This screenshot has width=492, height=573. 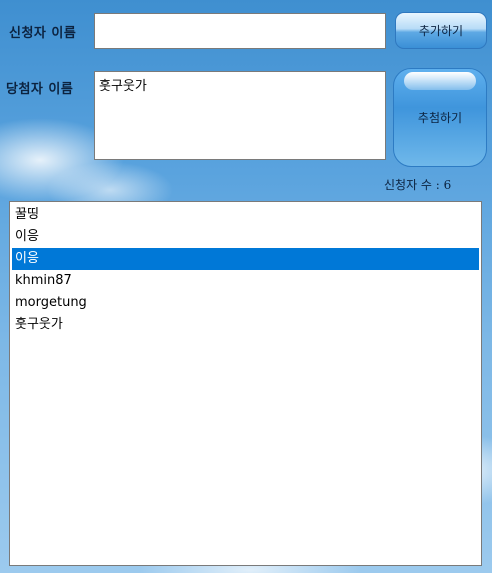 I want to click on list-item: khmin87, so click(x=245, y=281).